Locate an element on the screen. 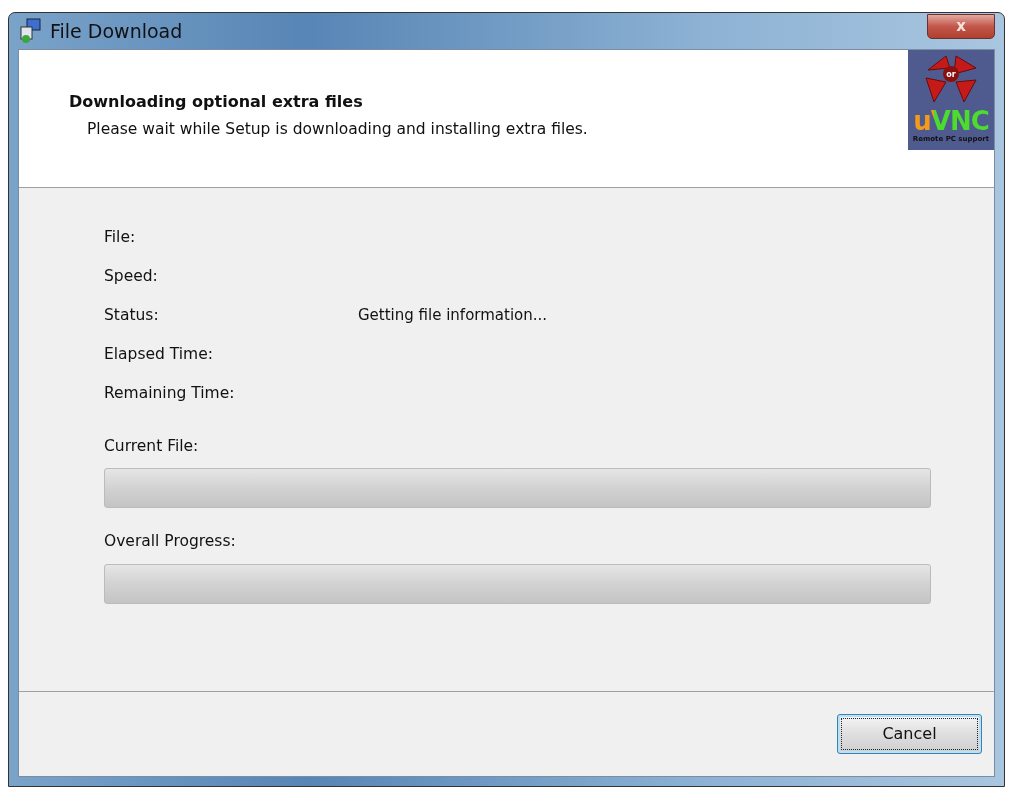  header-subtitle: Please wait while Setup is downloading and installing extra files. is located at coordinates (337, 129).